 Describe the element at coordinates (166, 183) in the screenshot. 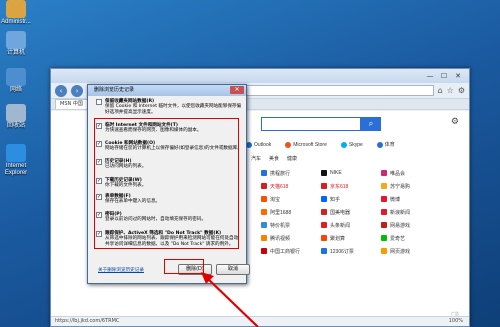

I see `selection-highlight-box` at that location.